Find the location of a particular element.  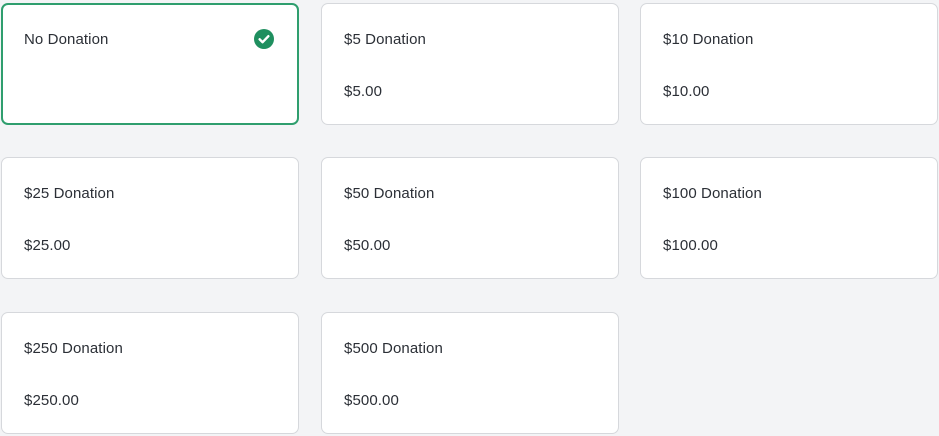

donation-option-label: $5 Donation is located at coordinates (385, 39).